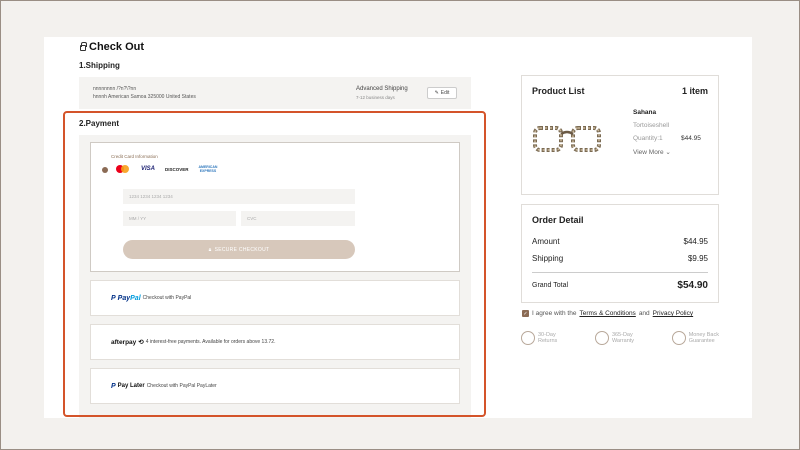  I want to click on payment-heading: 2.Payment, so click(99, 123).